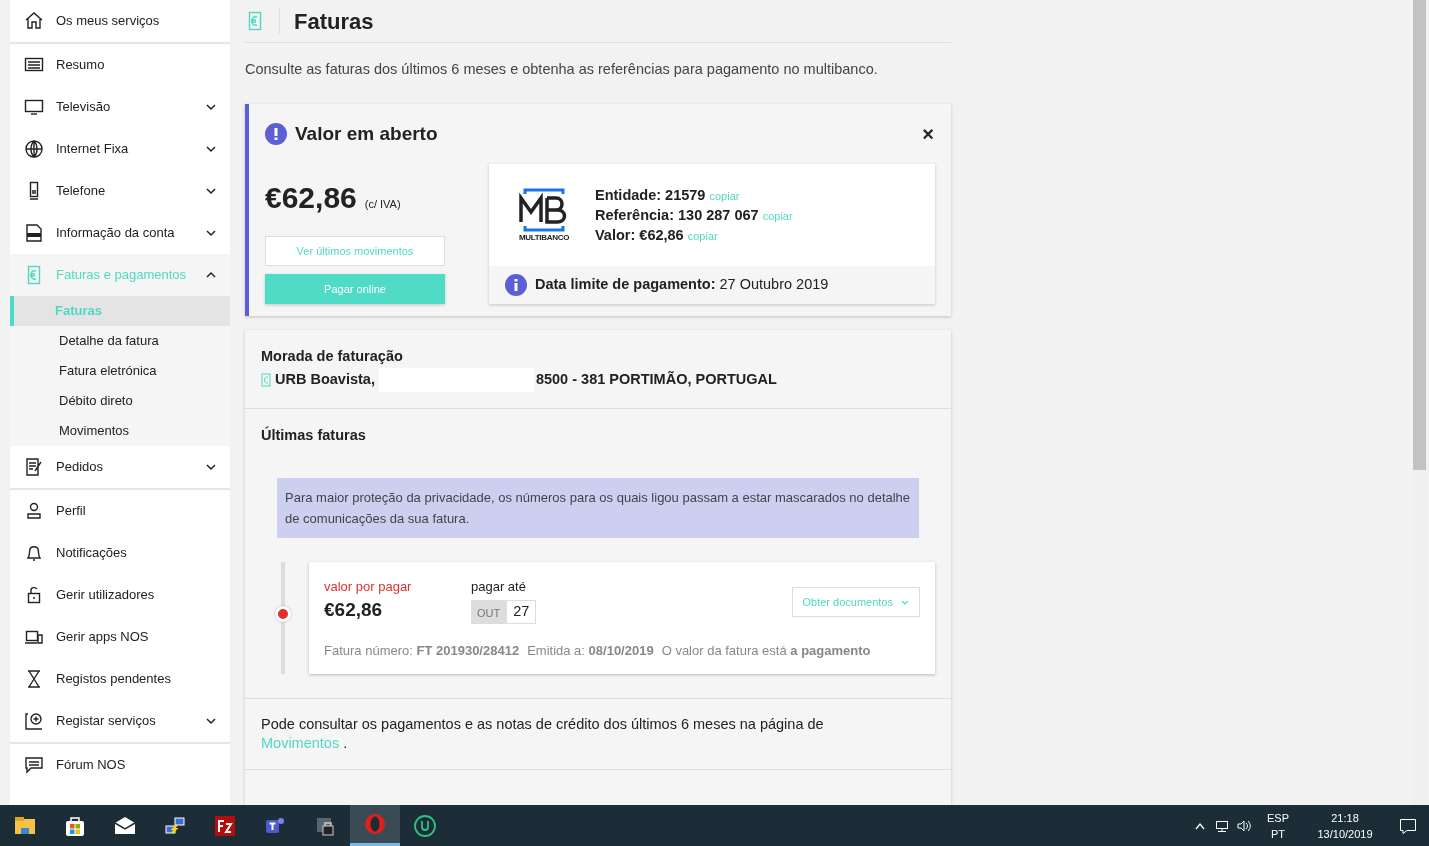  What do you see at coordinates (1345, 825) in the screenshot?
I see `clock: 21:18 13/10/2019` at bounding box center [1345, 825].